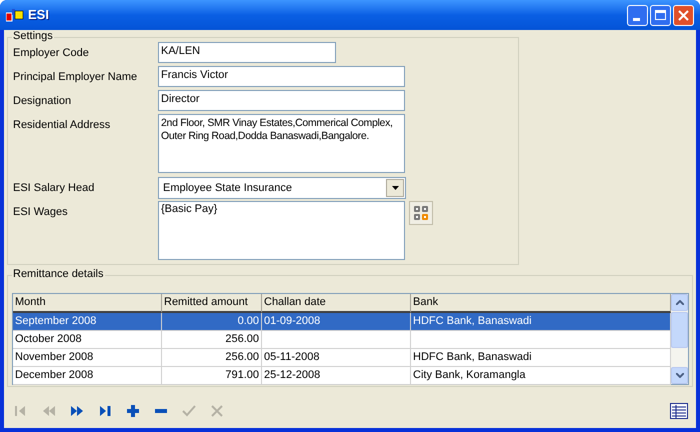 This screenshot has height=432, width=700. I want to click on field-label: Residential Address, so click(62, 125).